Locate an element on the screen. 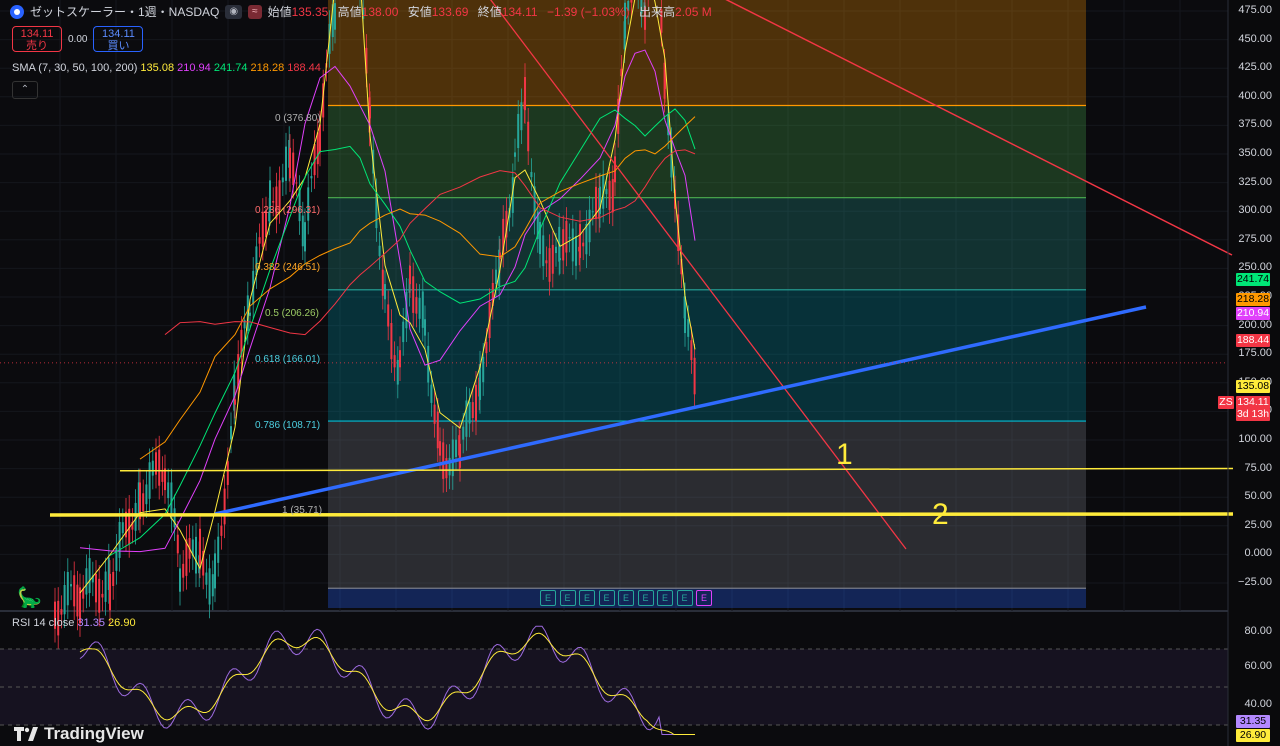  price-axis-tick: 450.00 is located at coordinates (1255, 38).